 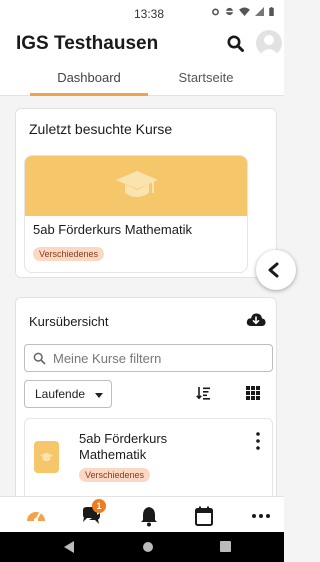 What do you see at coordinates (206, 77) in the screenshot?
I see `tab-startseite: Startseite` at bounding box center [206, 77].